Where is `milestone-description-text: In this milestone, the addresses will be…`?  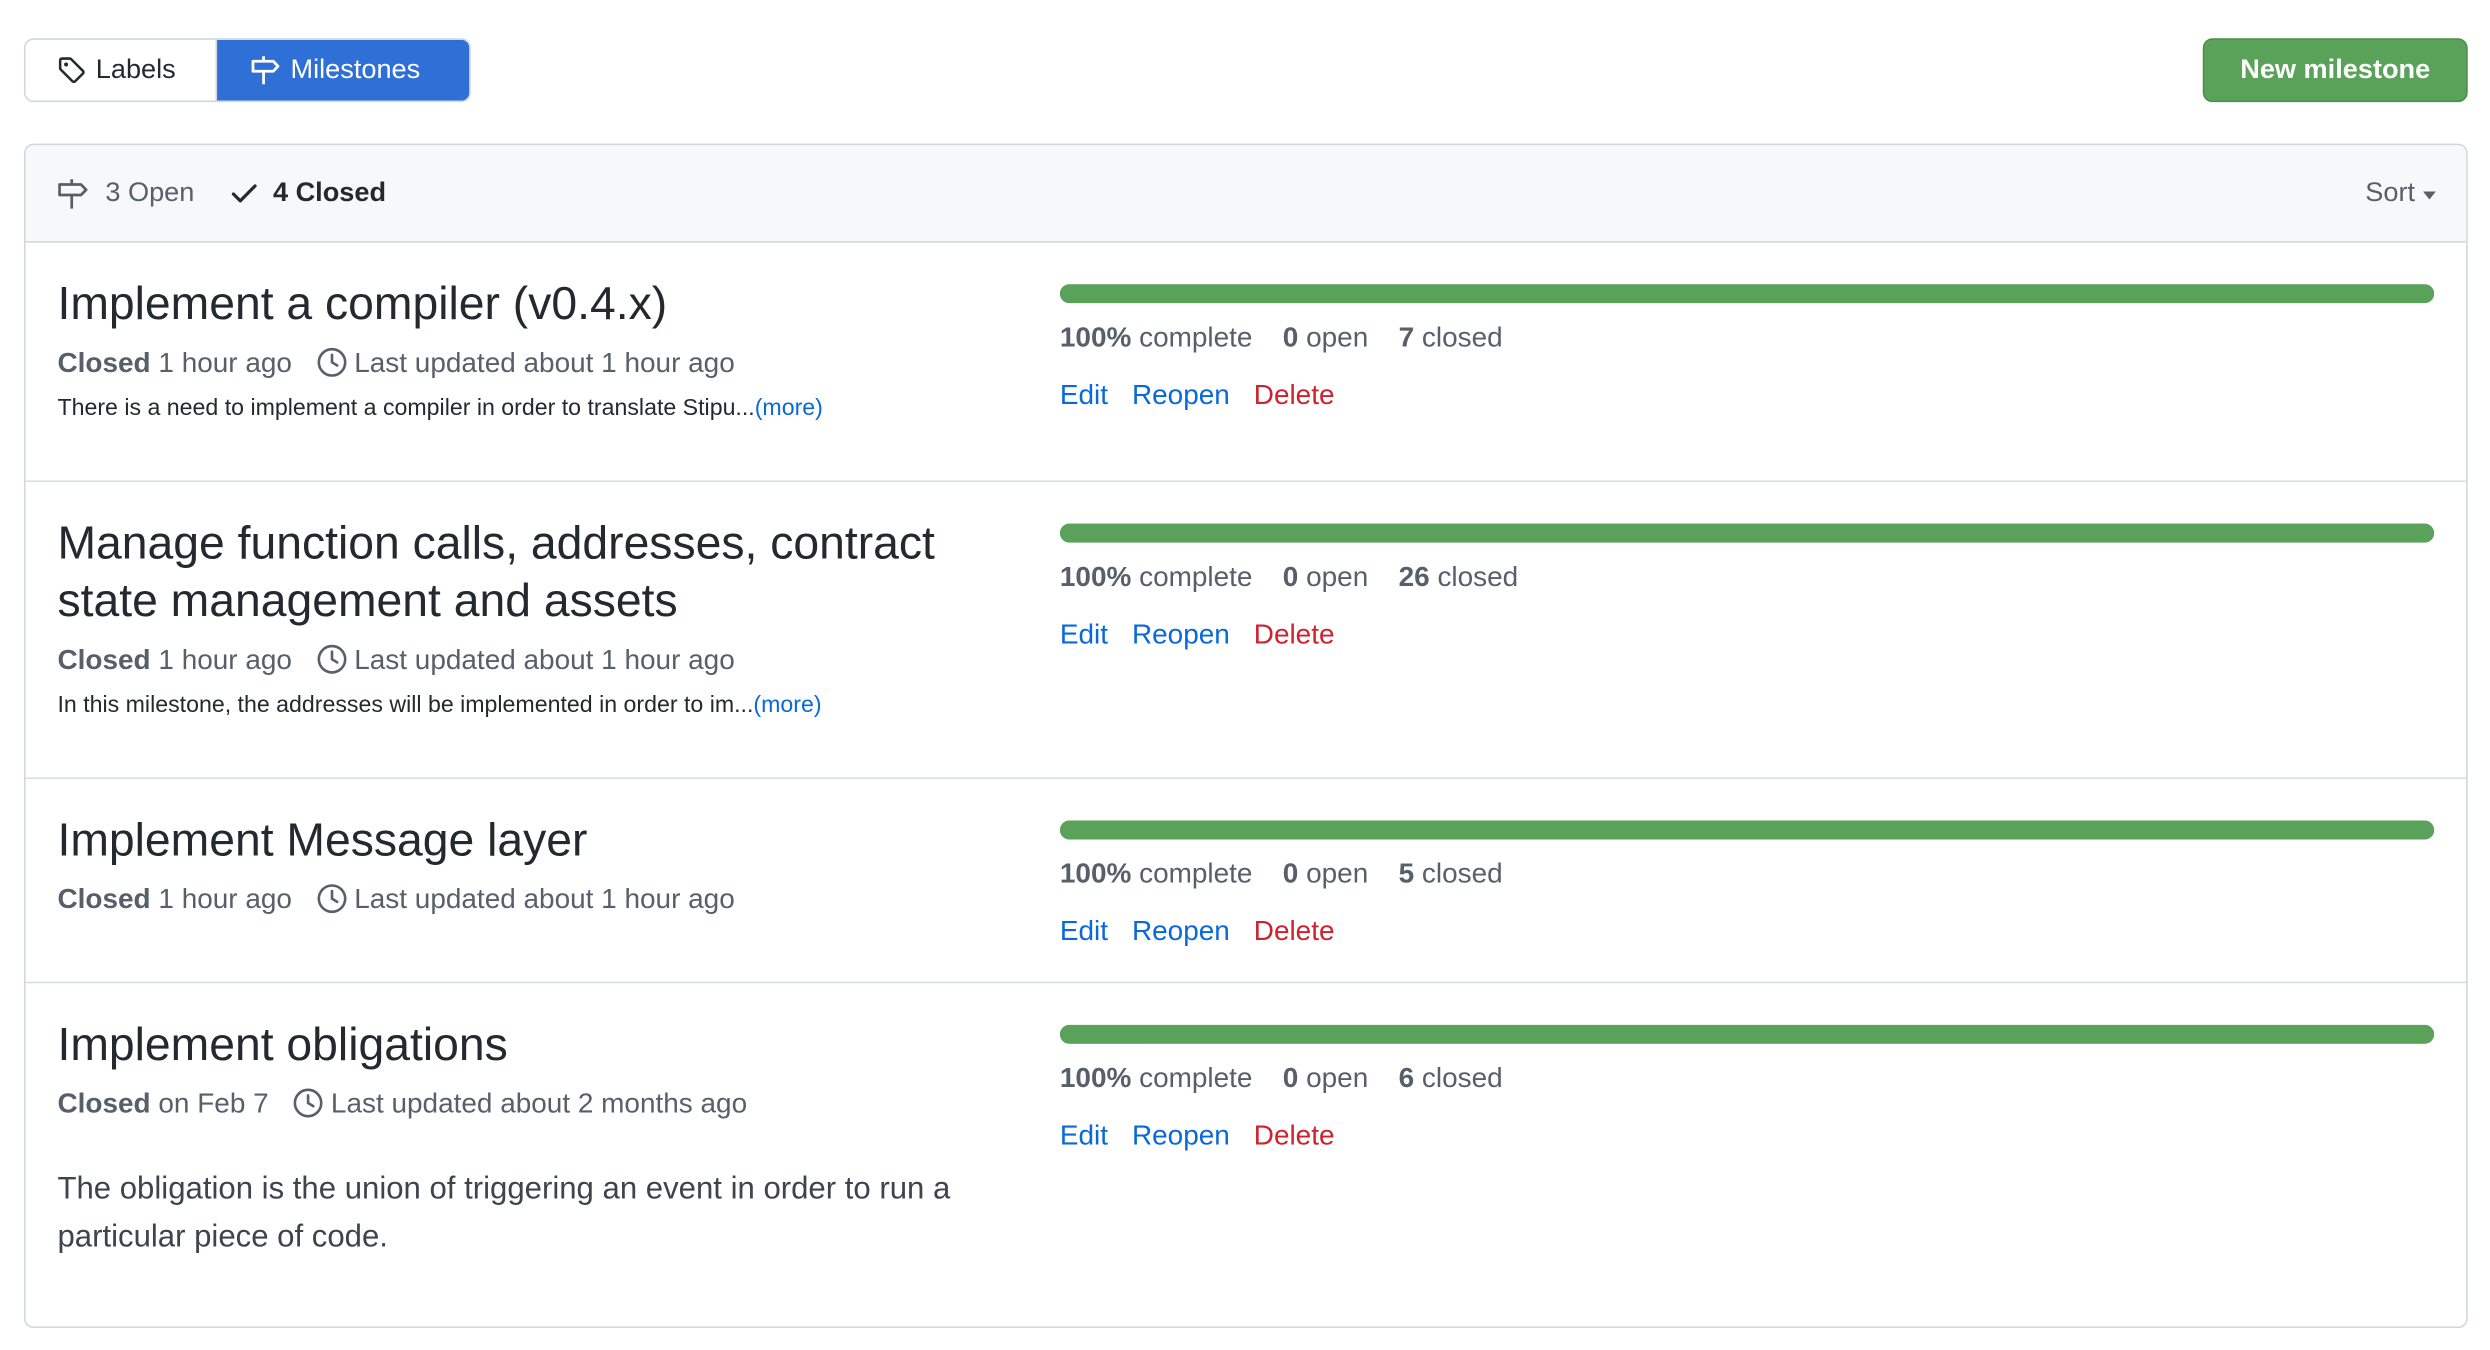 milestone-description-text: In this milestone, the addresses will be… is located at coordinates (405, 705).